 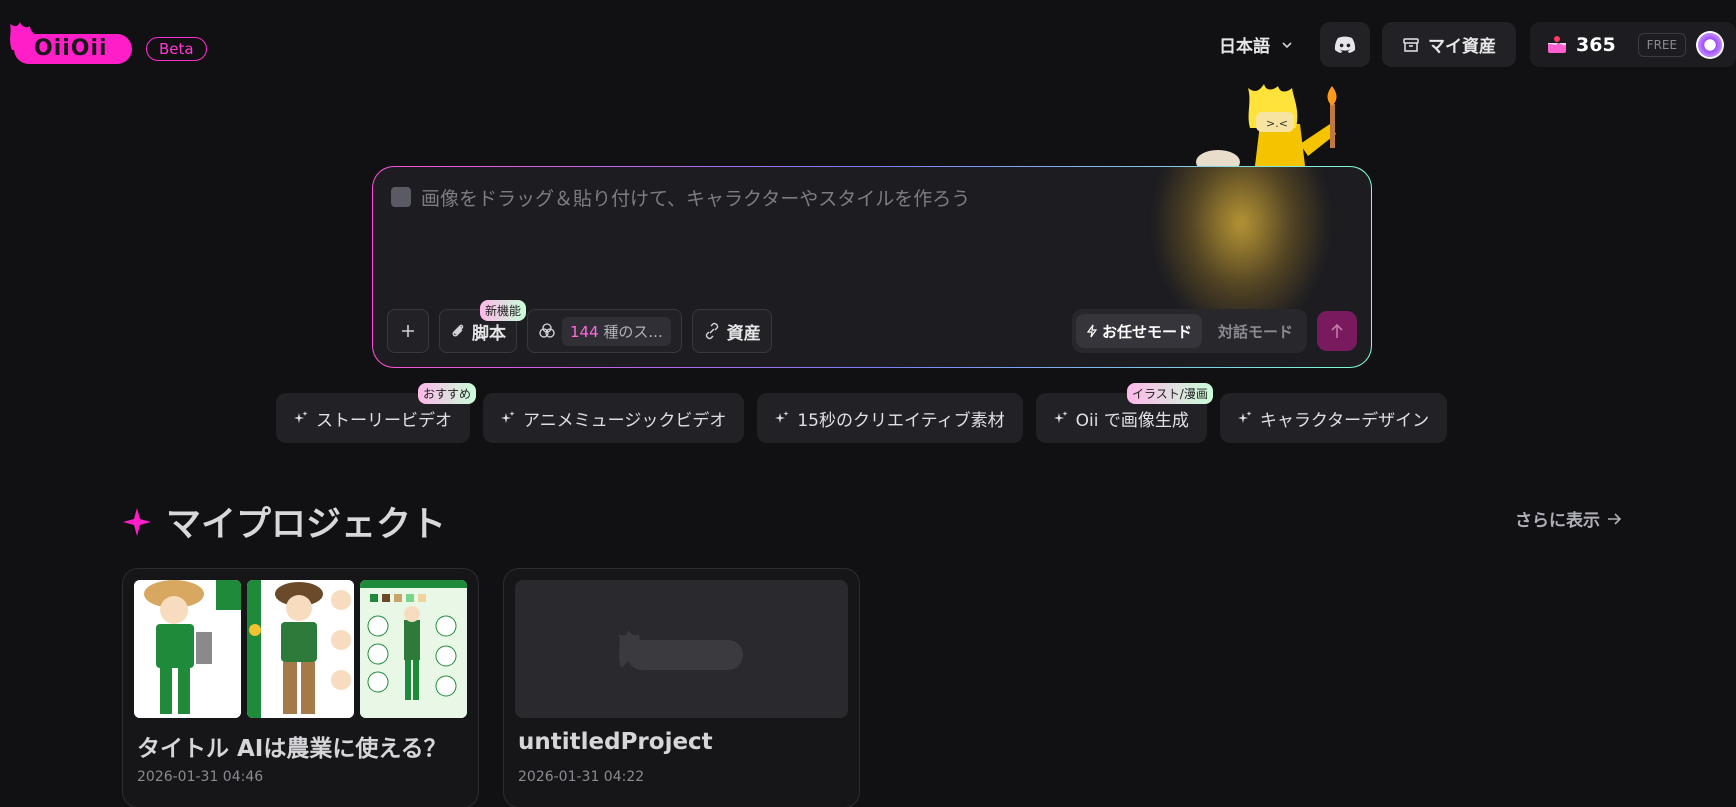 I want to click on script-label: 脚本, so click(x=489, y=333).